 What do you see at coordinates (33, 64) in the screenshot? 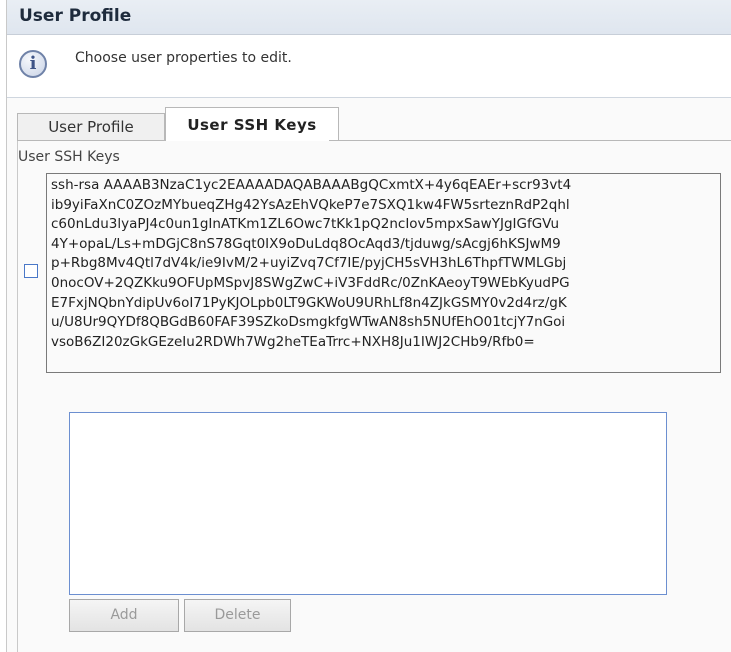
I see `info-icon: i` at bounding box center [33, 64].